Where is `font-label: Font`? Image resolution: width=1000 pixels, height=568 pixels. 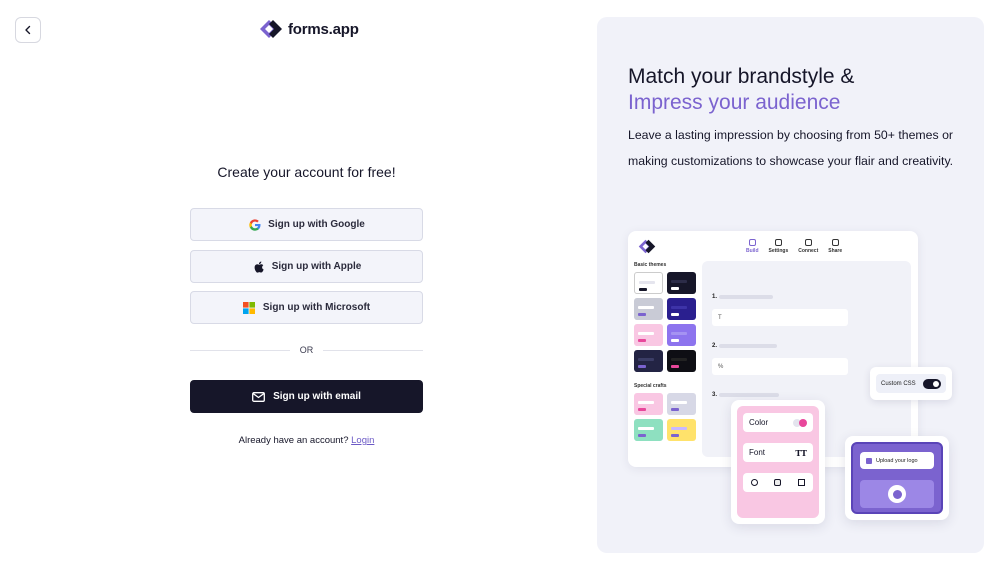 font-label: Font is located at coordinates (757, 452).